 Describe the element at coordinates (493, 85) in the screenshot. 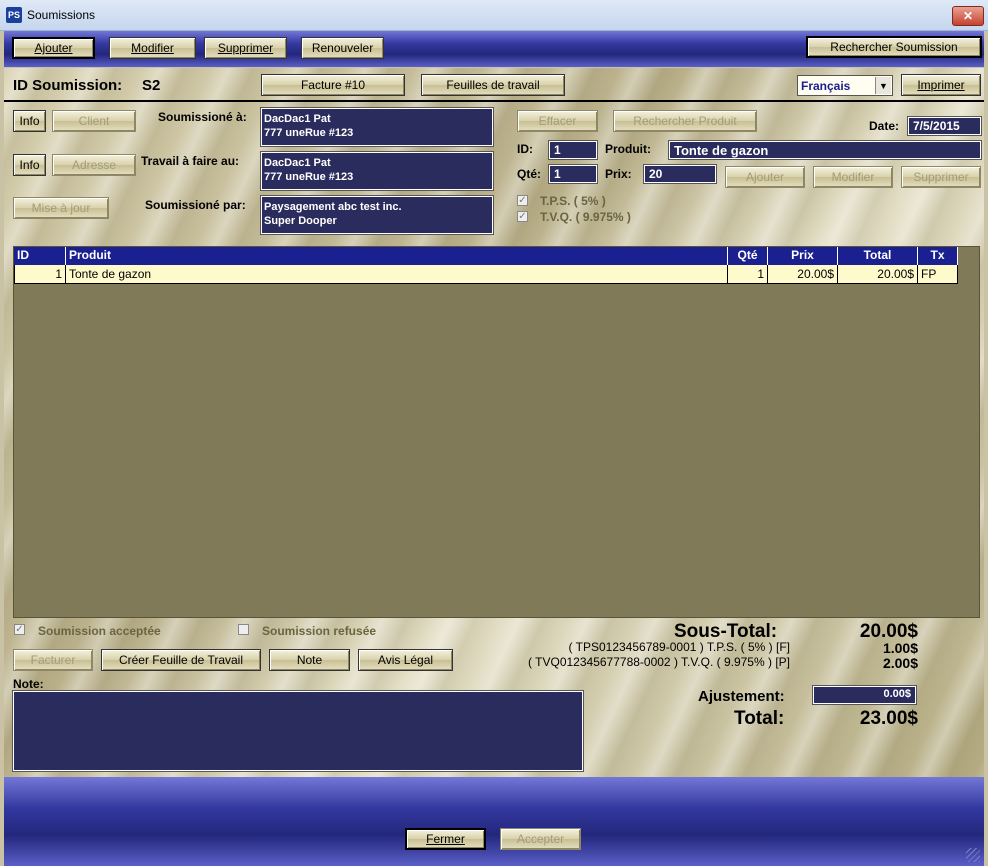

I see `feuilles-de-travail-button: Feuilles de travail` at that location.